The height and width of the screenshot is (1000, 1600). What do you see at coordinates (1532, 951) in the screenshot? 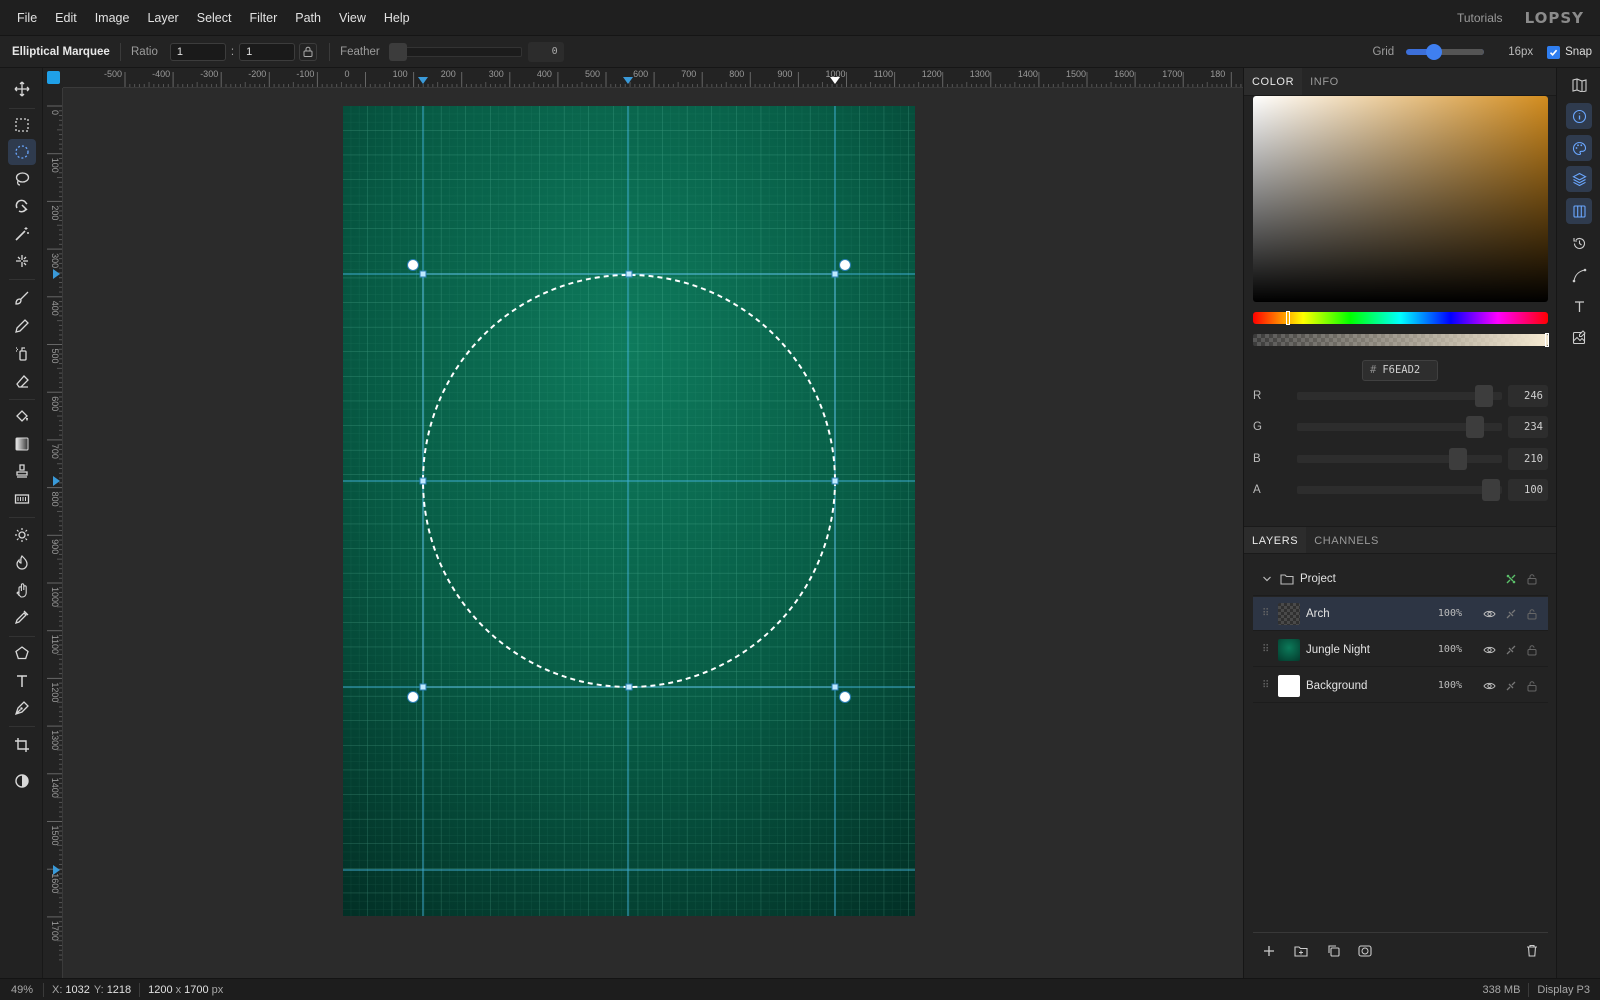
I see `delete-layer-button` at bounding box center [1532, 951].